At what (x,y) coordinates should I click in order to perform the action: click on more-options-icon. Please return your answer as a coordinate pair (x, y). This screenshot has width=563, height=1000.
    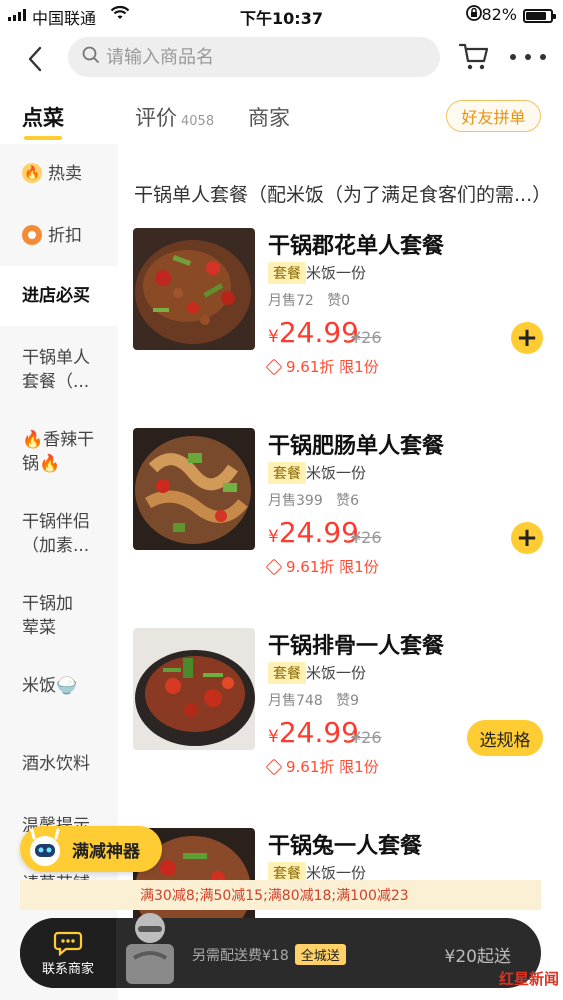
    Looking at the image, I should click on (528, 57).